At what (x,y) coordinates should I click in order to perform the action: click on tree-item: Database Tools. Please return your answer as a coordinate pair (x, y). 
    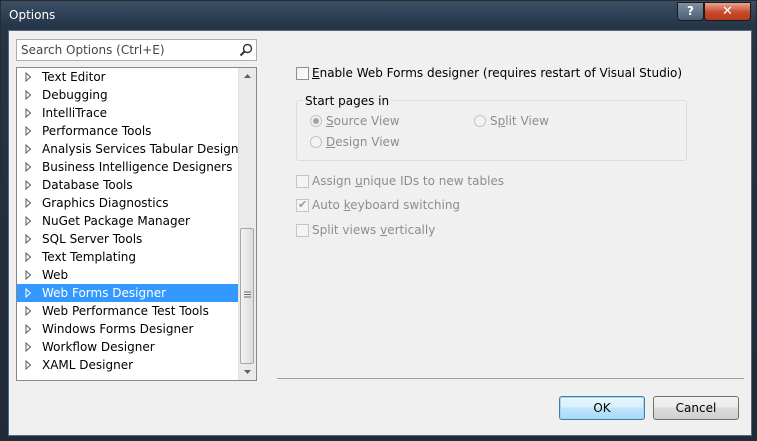
    Looking at the image, I should click on (128, 185).